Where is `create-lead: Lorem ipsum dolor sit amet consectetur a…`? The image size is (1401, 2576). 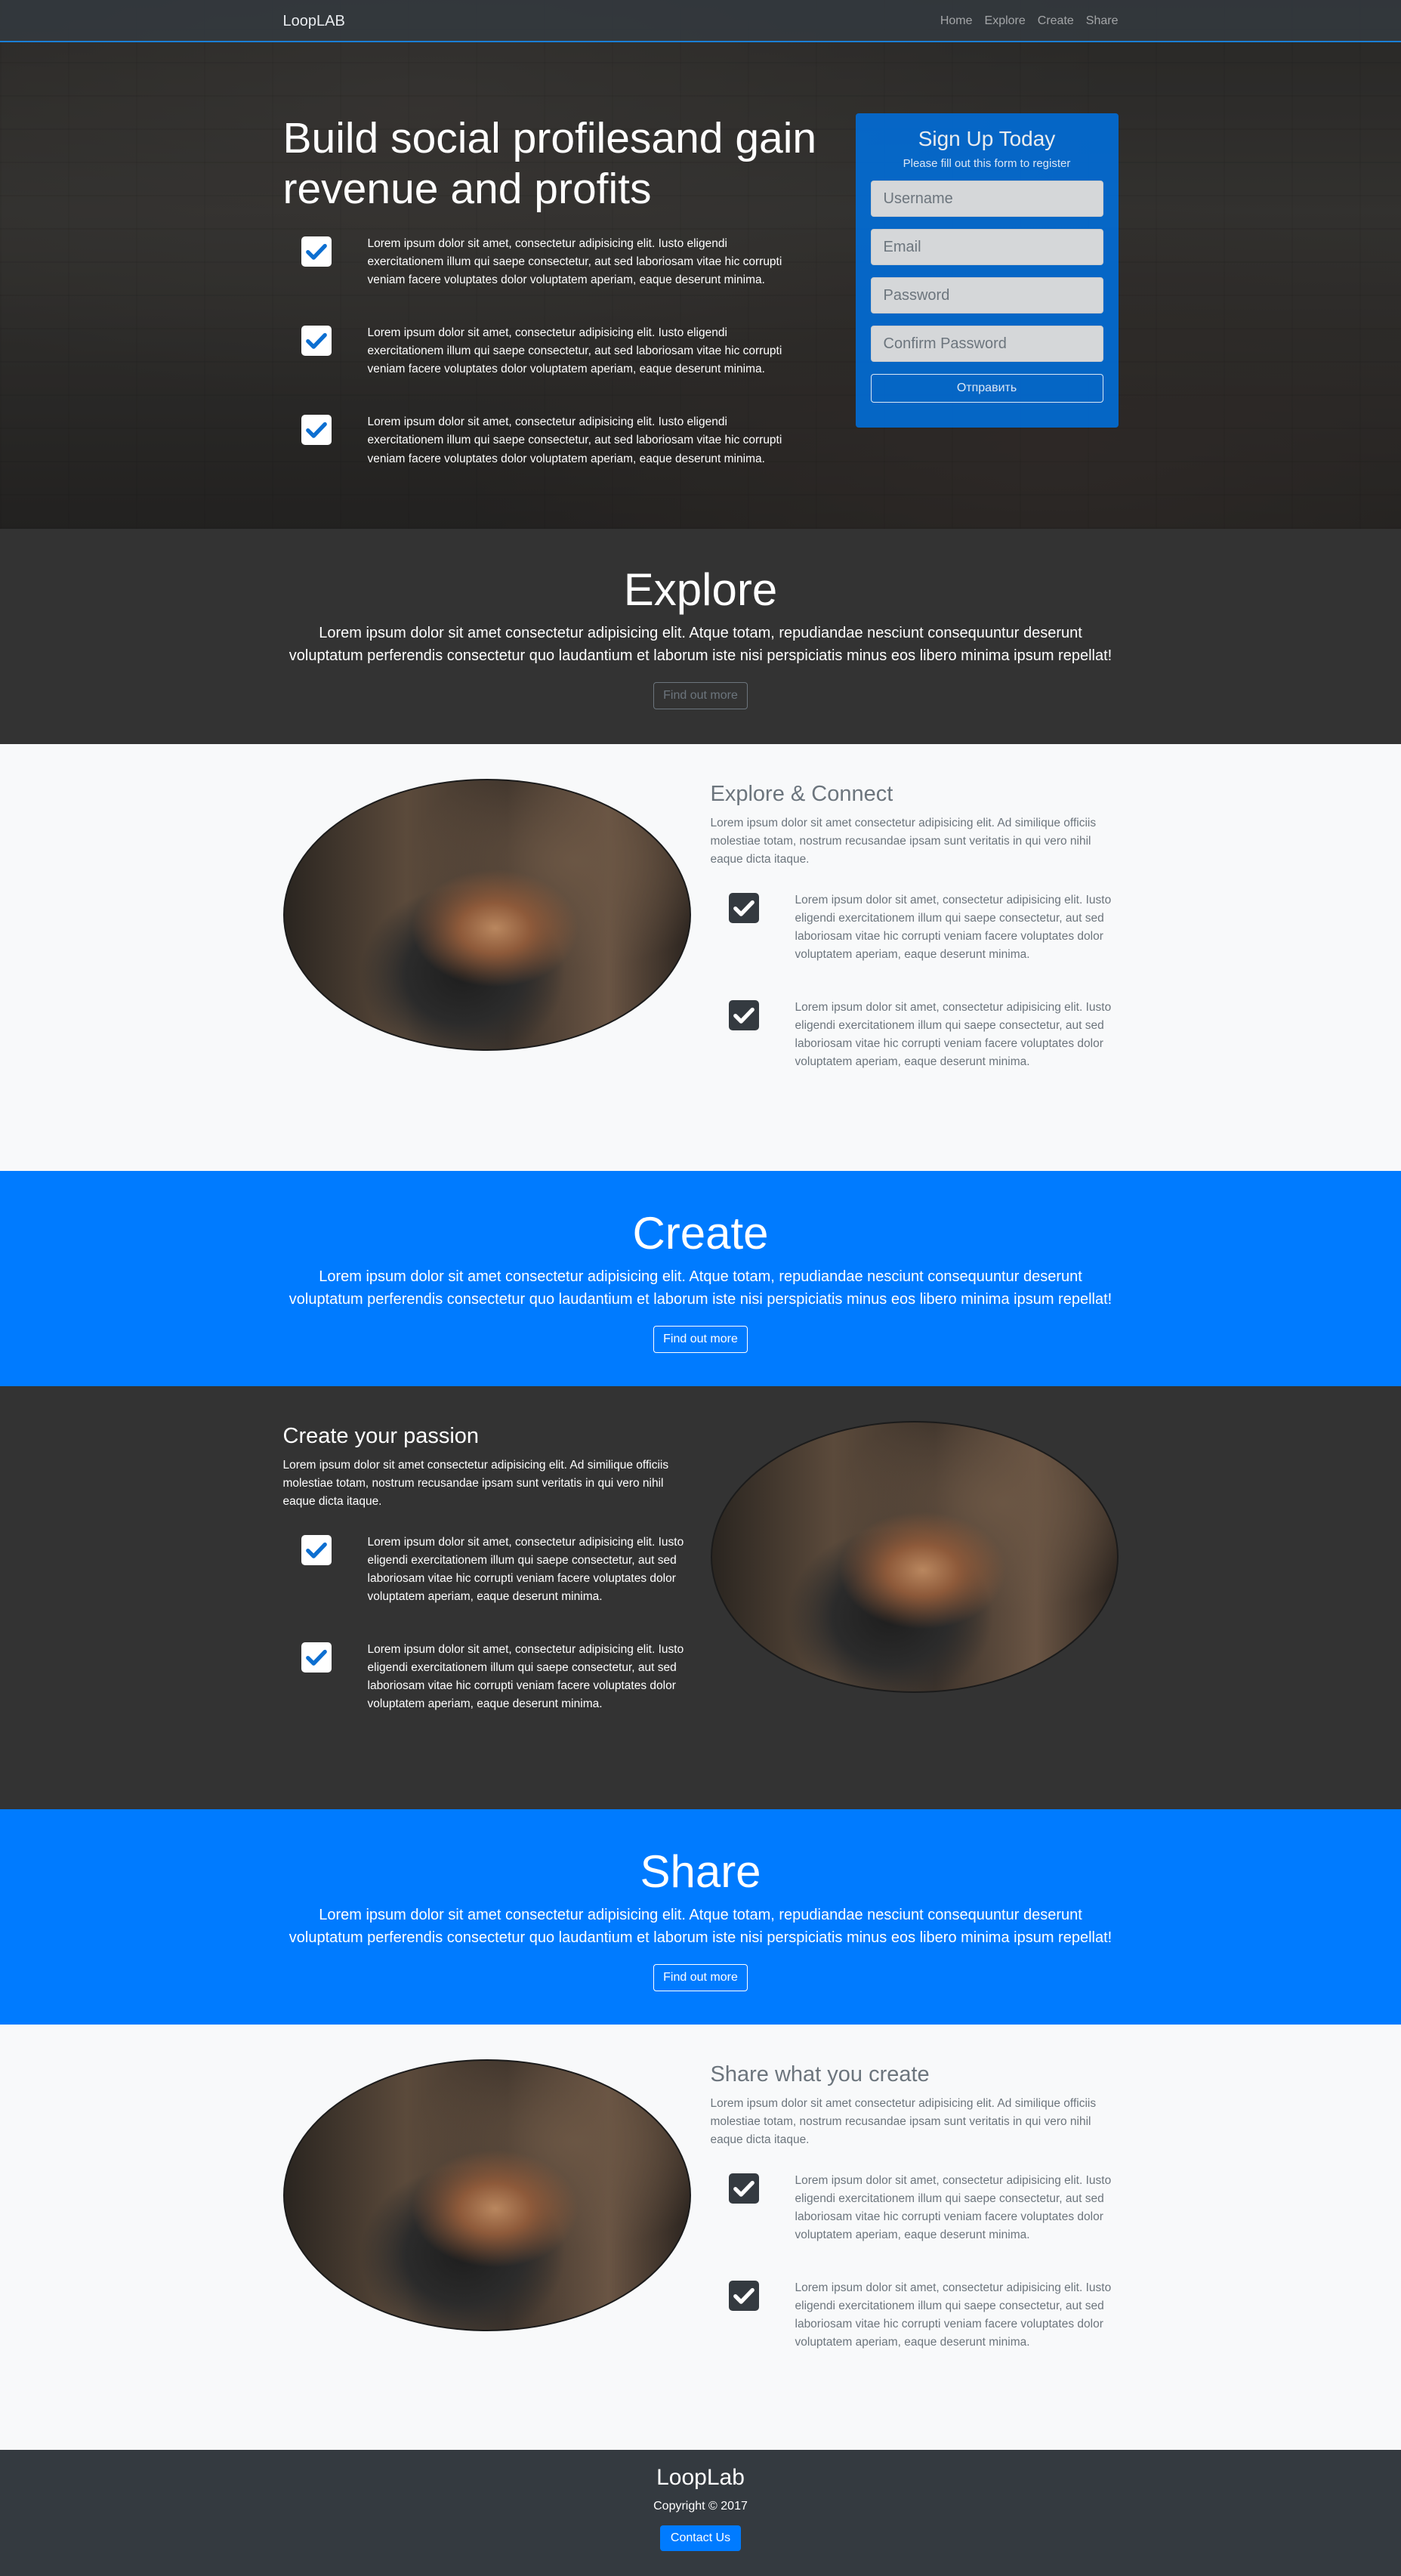
create-lead: Lorem ipsum dolor sit amet consectetur a… is located at coordinates (700, 1288).